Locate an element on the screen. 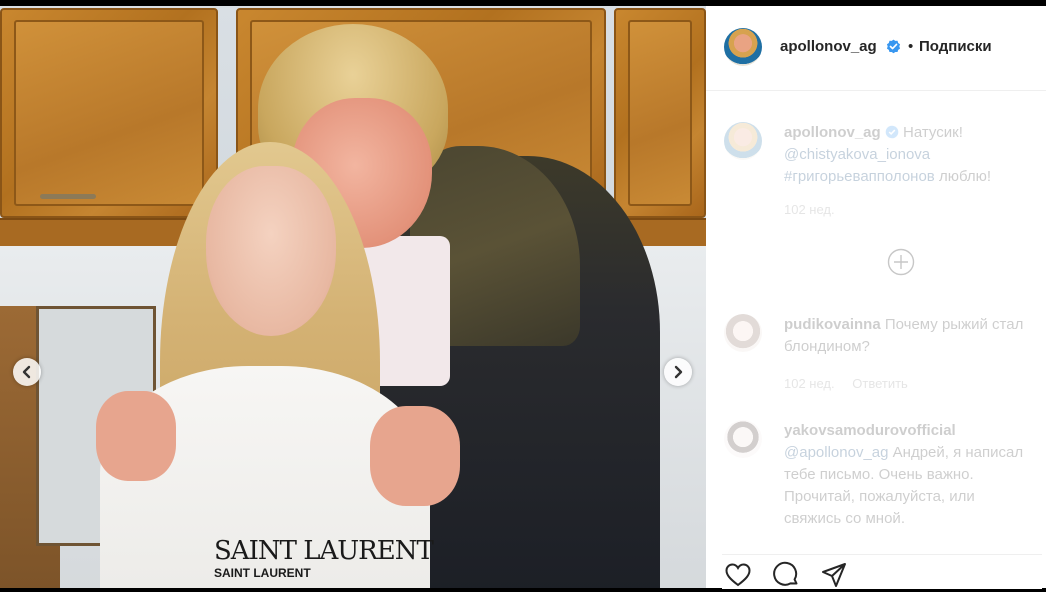 This screenshot has height=592, width=1046. chevron-right-icon is located at coordinates (678, 372).